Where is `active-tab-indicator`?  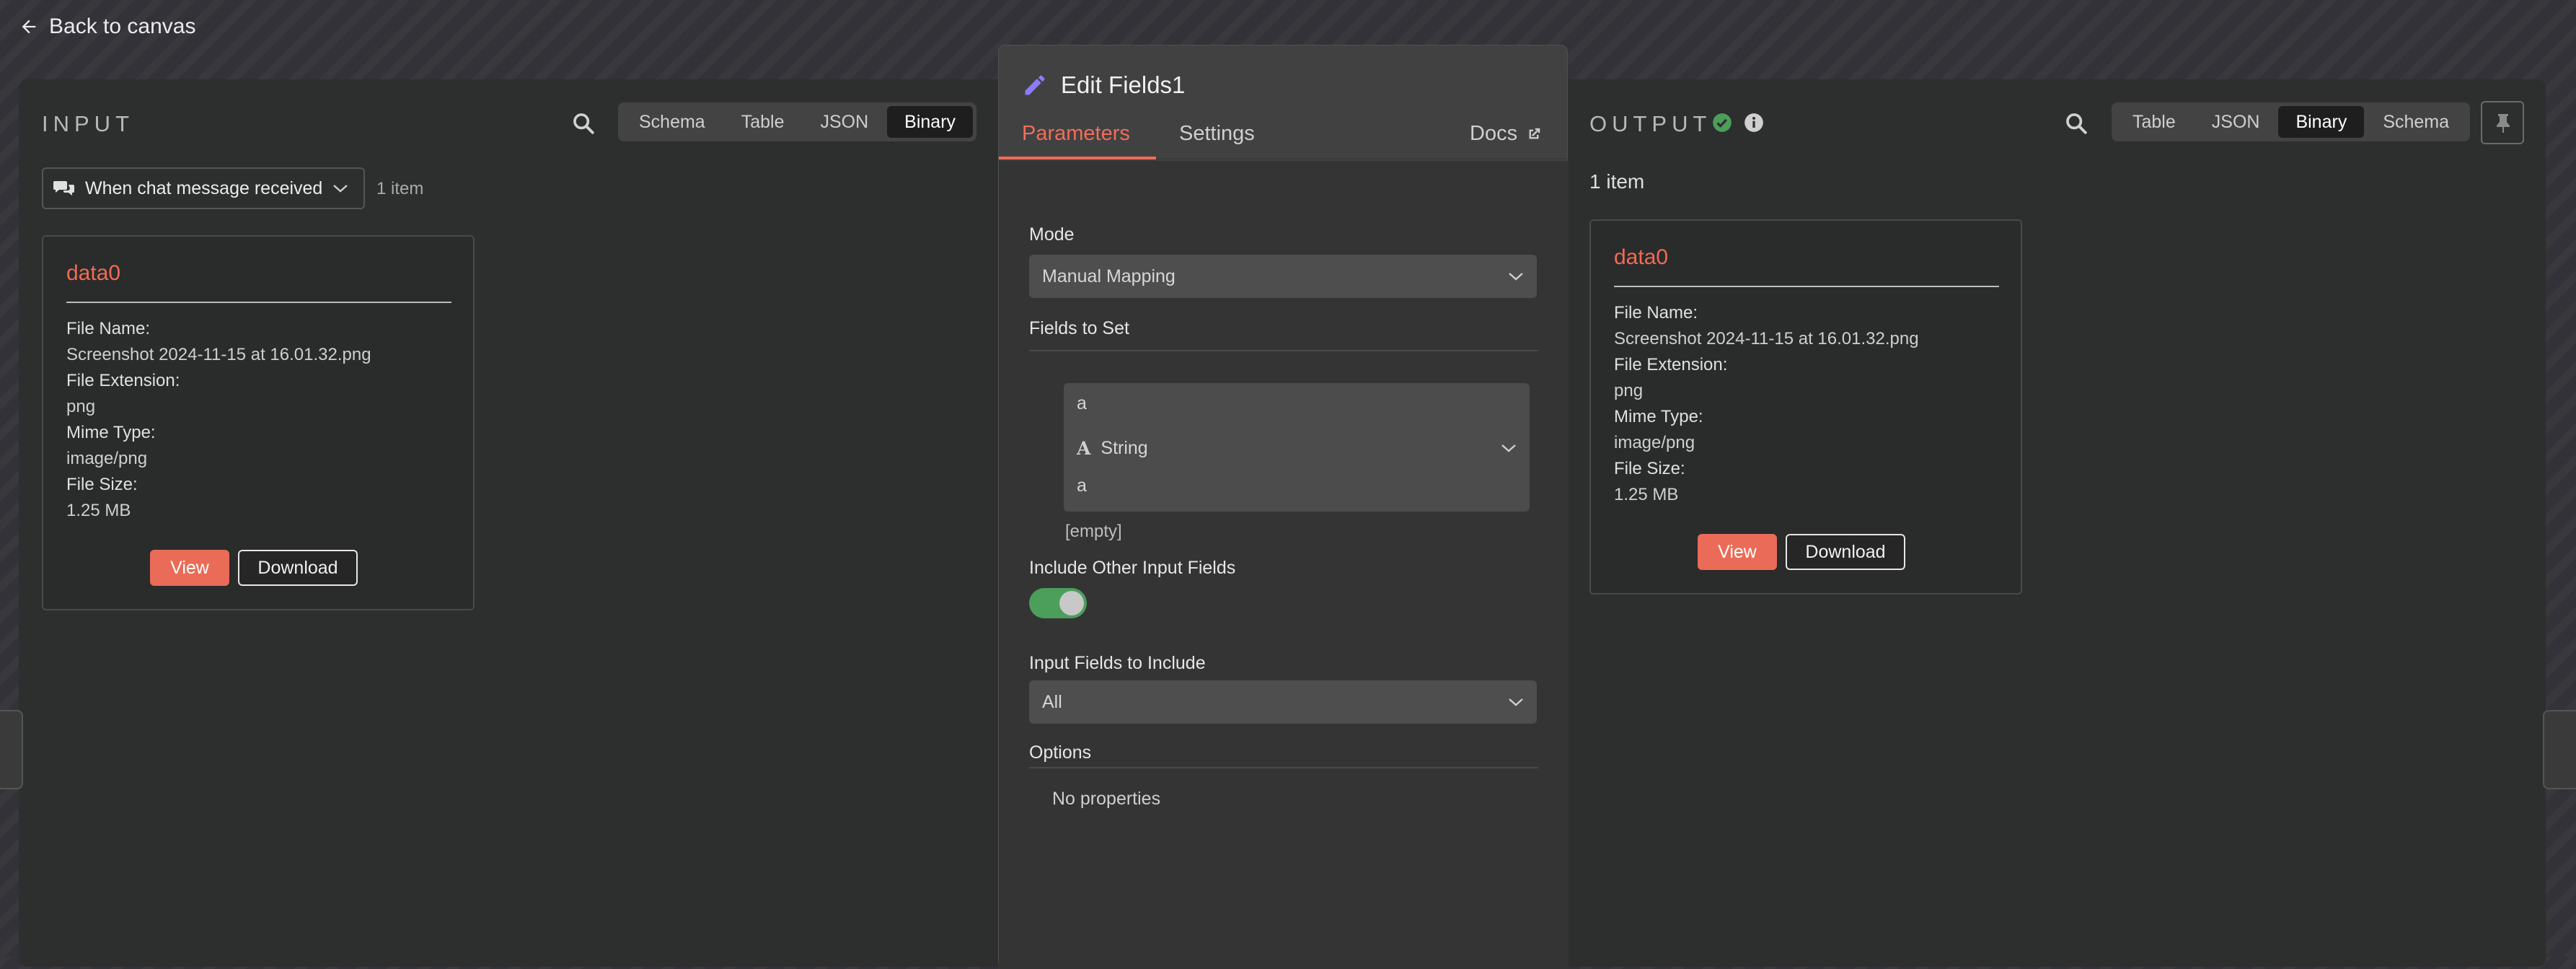
active-tab-indicator is located at coordinates (1077, 158).